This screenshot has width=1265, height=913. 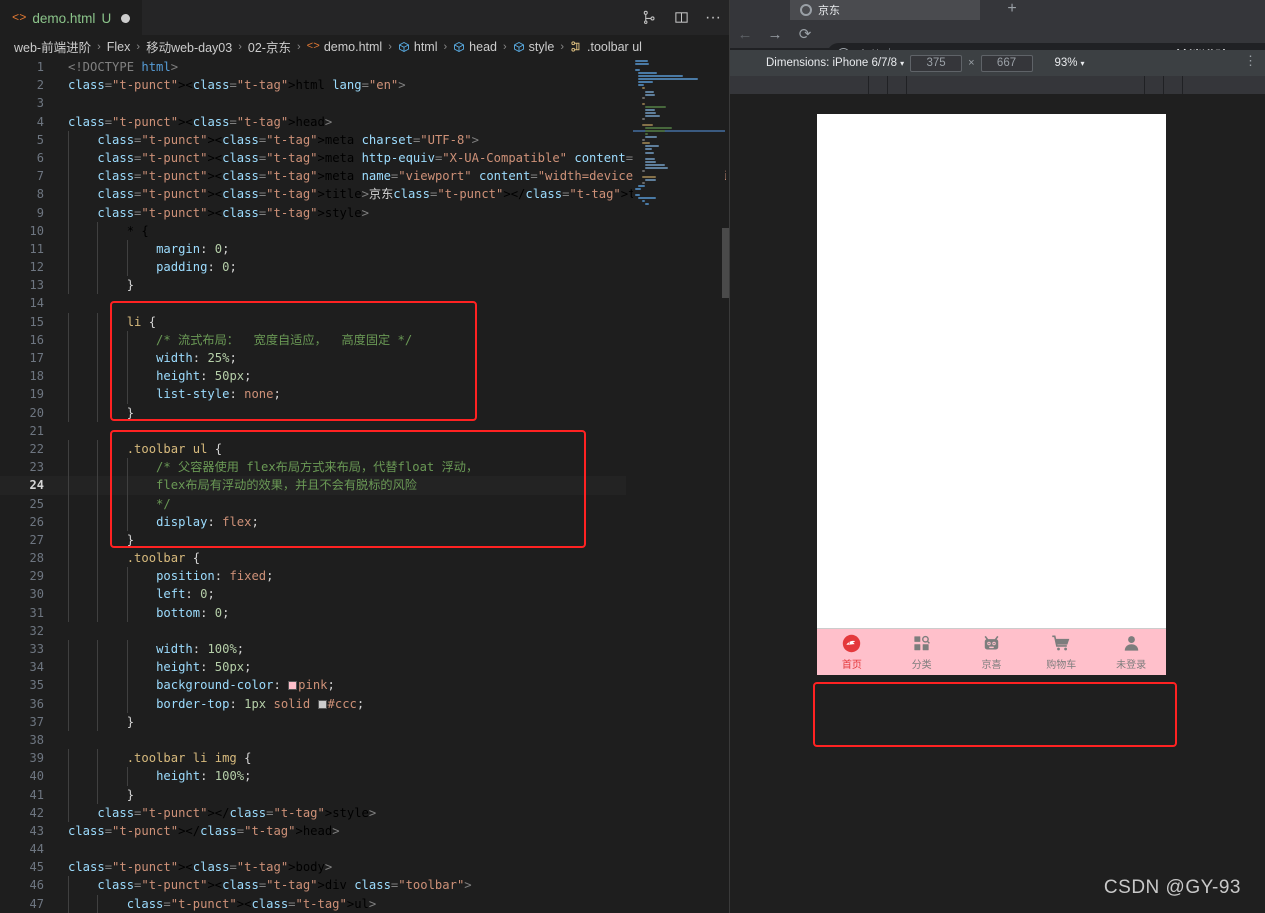 What do you see at coordinates (475, 47) in the screenshot?
I see `breadcrumb-item-6: head` at bounding box center [475, 47].